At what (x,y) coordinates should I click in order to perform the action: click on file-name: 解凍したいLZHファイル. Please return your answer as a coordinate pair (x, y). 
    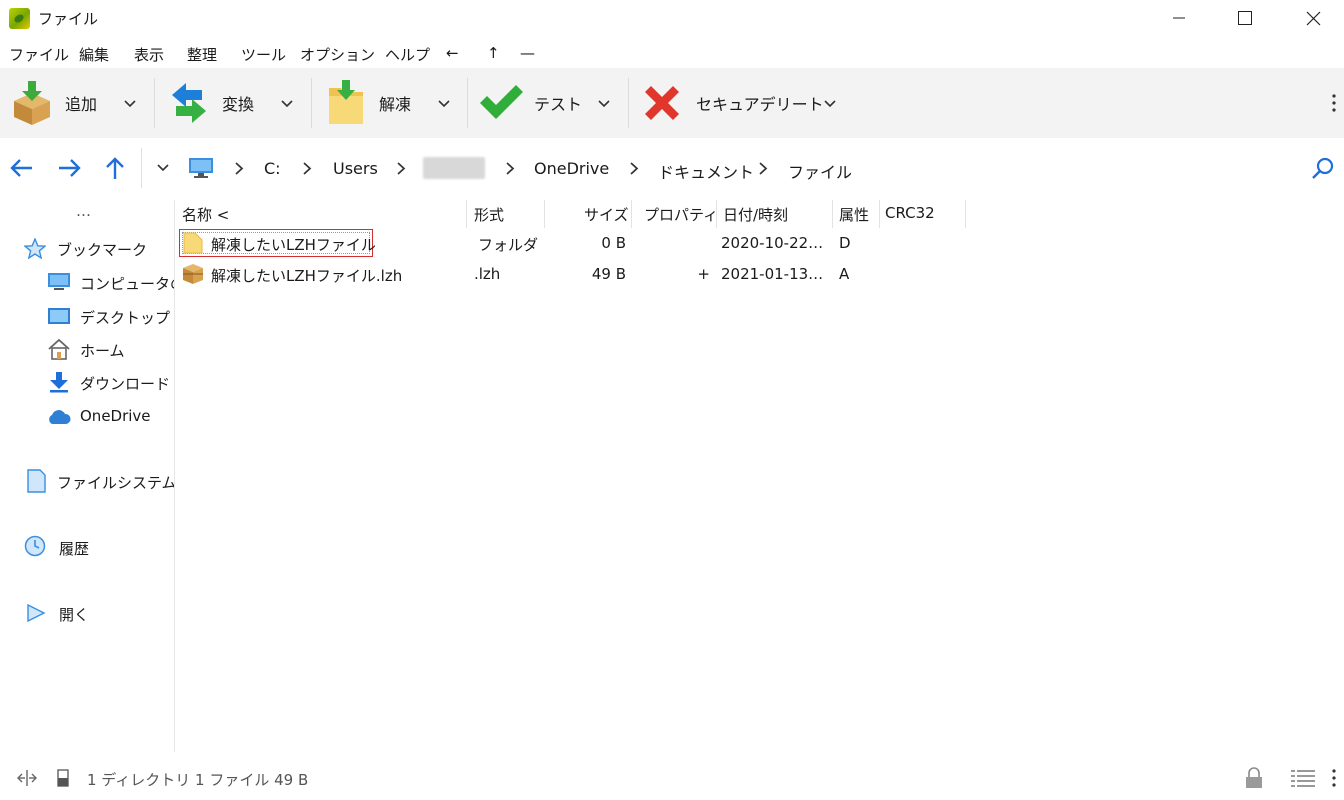
    Looking at the image, I should click on (293, 244).